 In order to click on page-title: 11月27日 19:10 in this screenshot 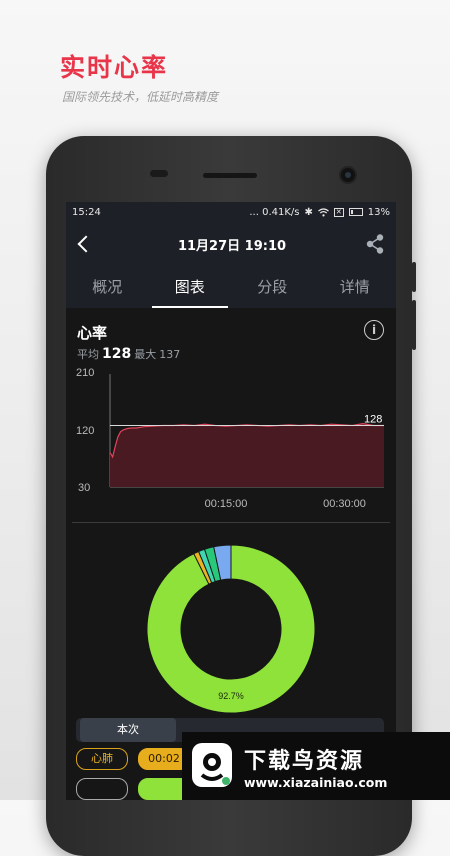, I will do `click(232, 246)`.